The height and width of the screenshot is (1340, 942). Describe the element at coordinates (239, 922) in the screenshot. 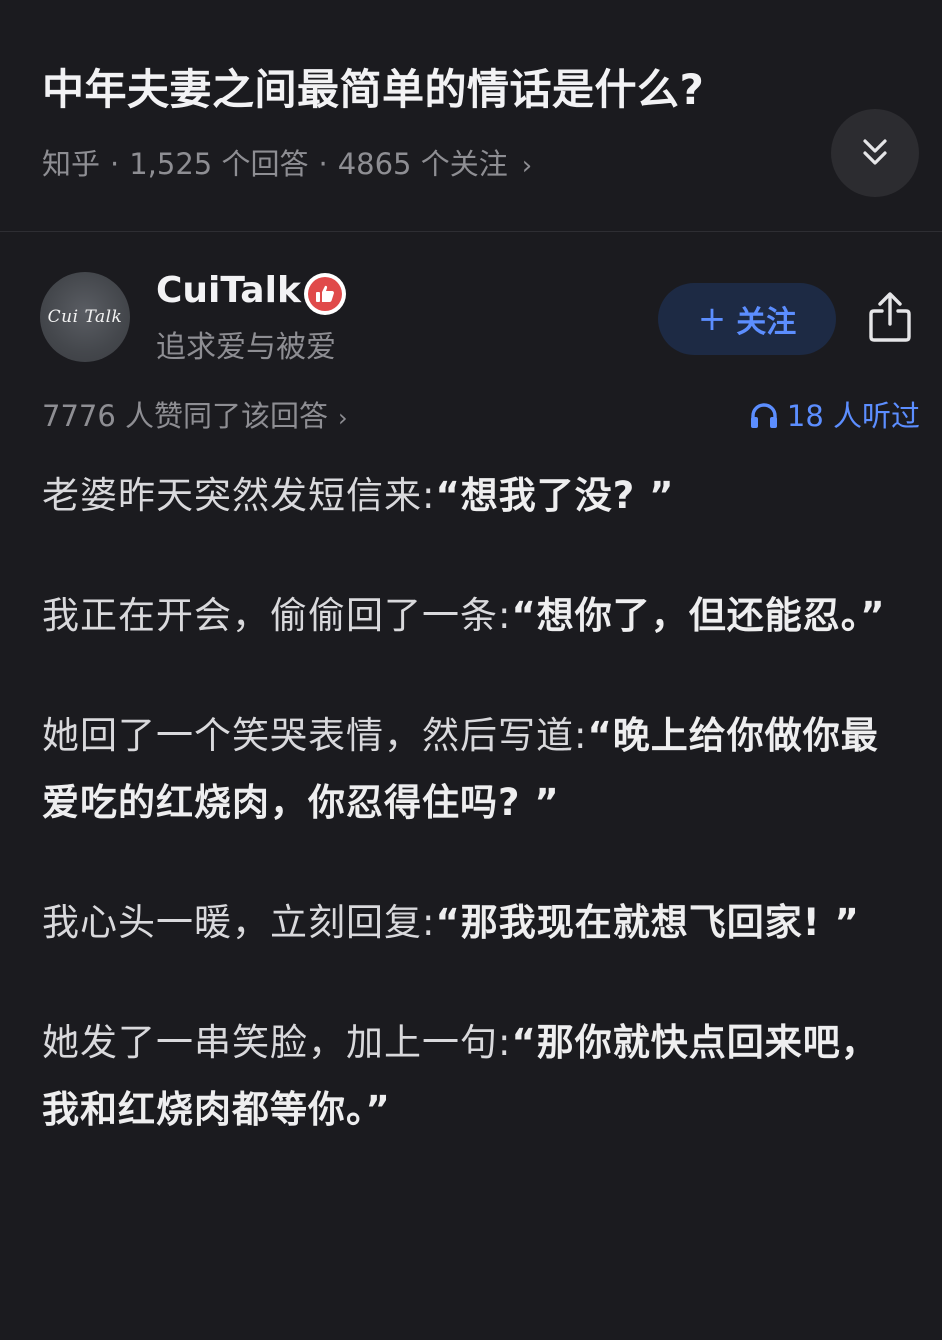

I see `paragraph-text: 我心头一暖，立刻回复:` at that location.